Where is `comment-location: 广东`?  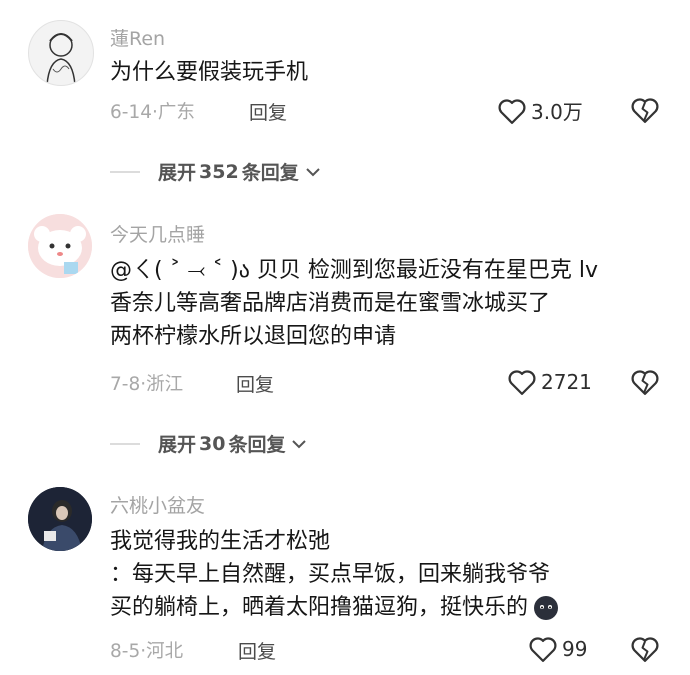
comment-location: 广东 is located at coordinates (176, 112).